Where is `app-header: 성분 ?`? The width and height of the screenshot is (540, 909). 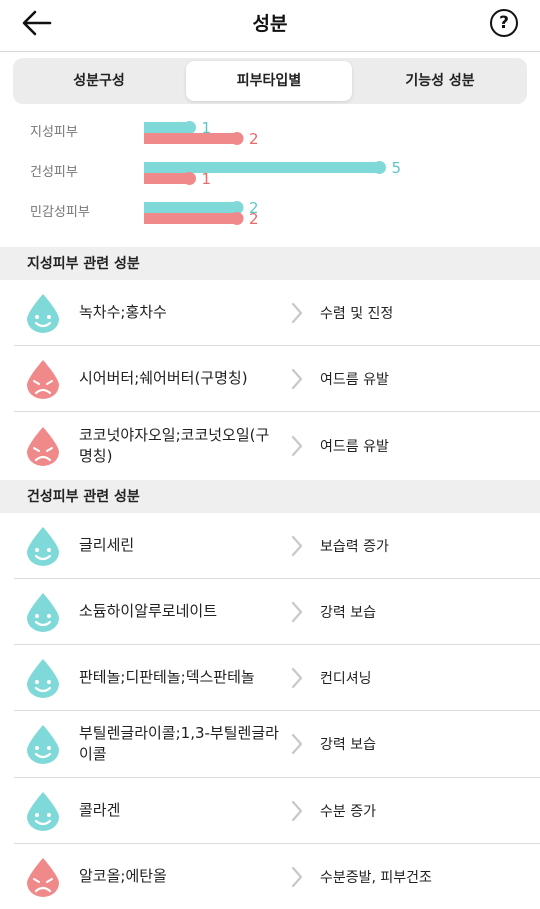
app-header: 성분 ? is located at coordinates (270, 23).